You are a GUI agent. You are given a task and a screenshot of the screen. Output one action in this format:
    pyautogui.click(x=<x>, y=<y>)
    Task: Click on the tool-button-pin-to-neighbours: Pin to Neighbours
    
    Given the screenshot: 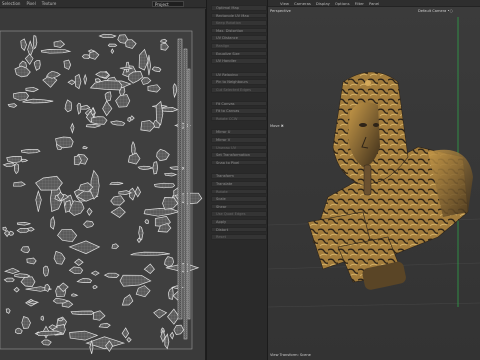 What is the action you would take?
    pyautogui.click(x=239, y=82)
    